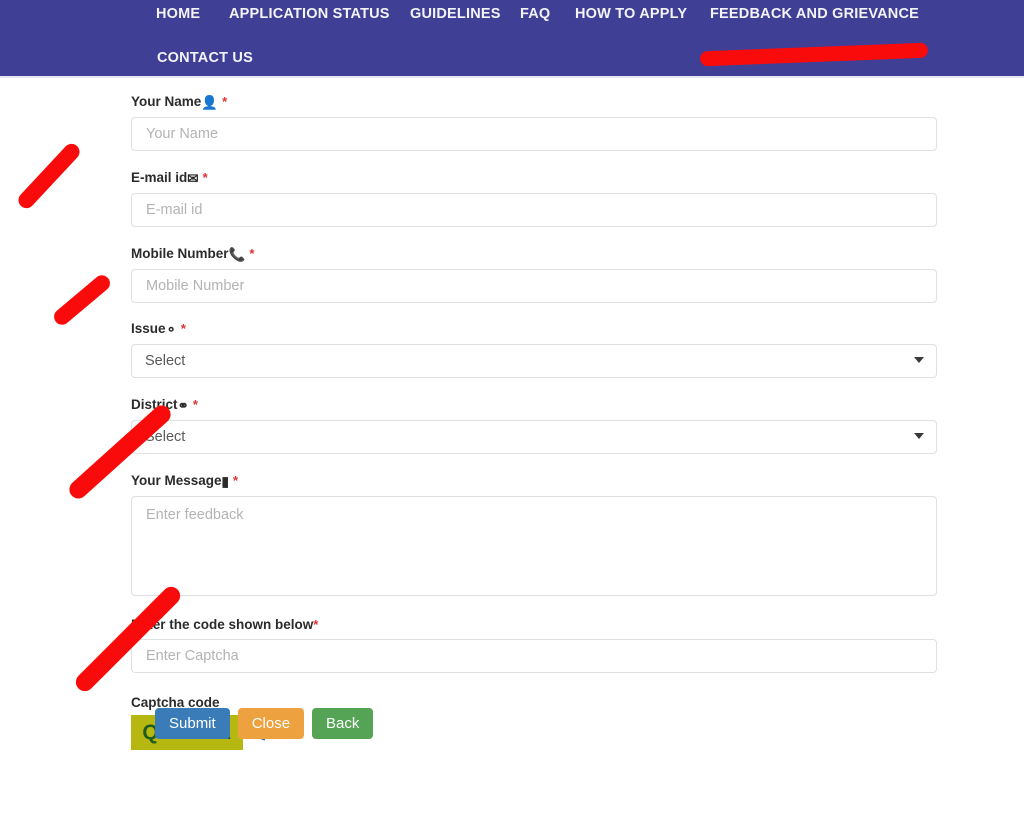 This screenshot has width=1024, height=816. I want to click on user-icon: 👤, so click(210, 102).